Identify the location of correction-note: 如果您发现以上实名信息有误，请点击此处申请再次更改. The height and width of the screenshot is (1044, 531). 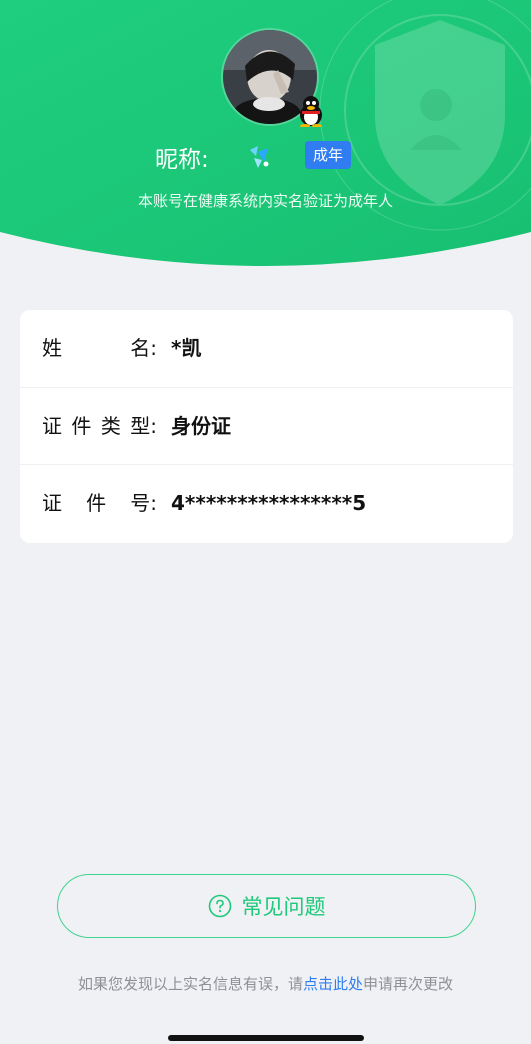
(265, 983).